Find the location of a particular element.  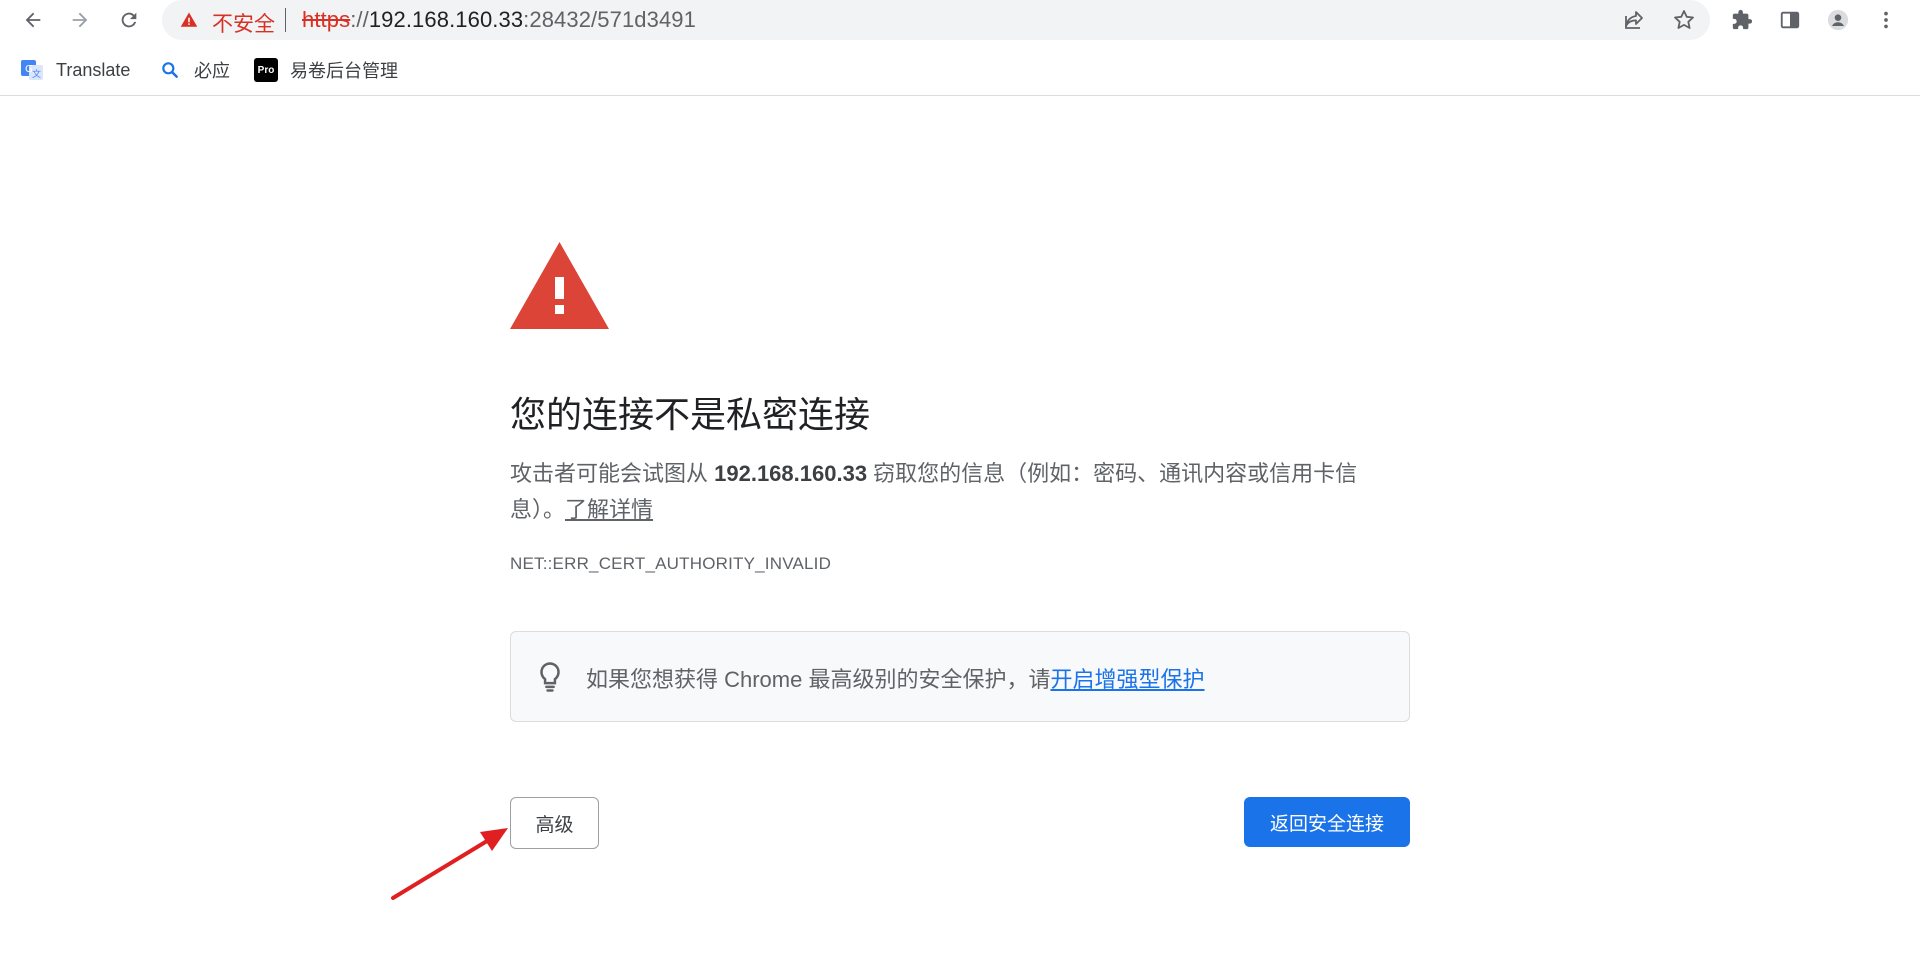

error-code: NET::ERR_CERT_AUTHORITY_INVALID is located at coordinates (670, 564).